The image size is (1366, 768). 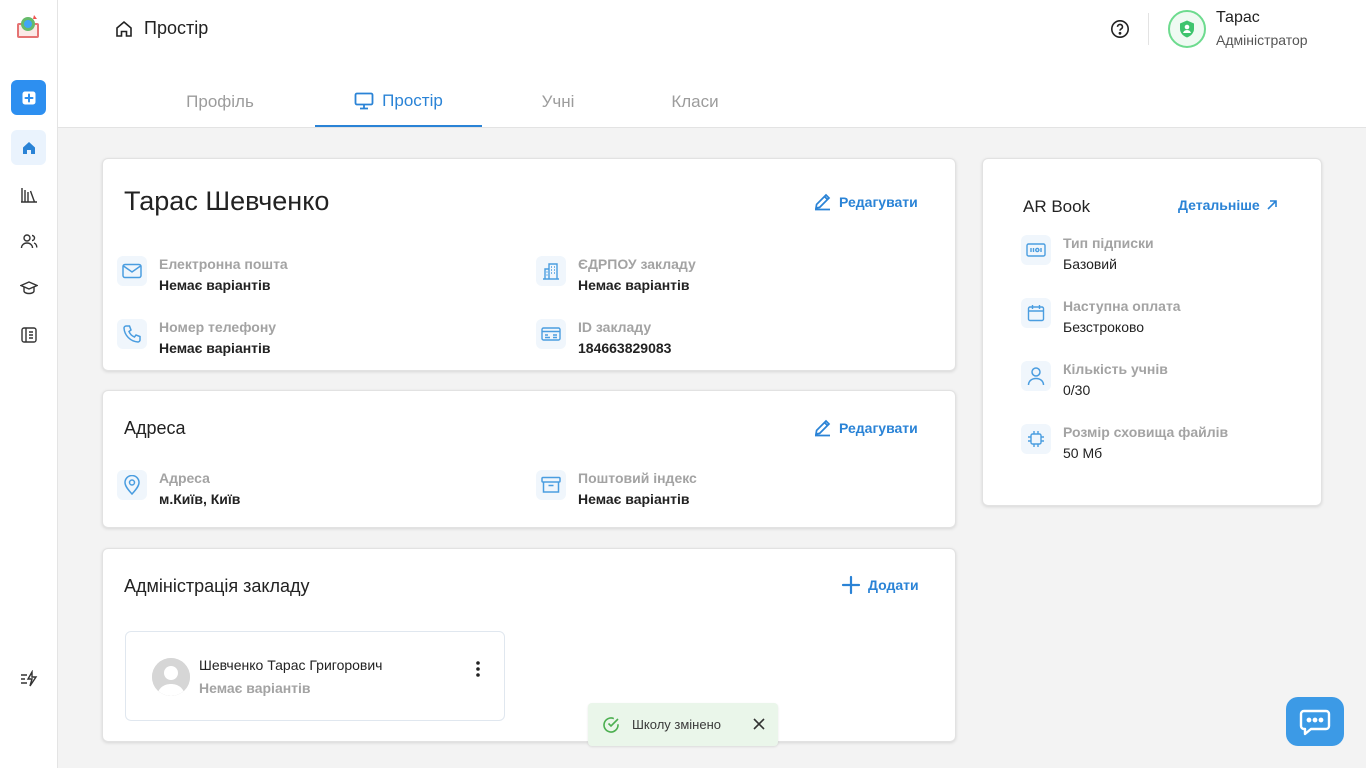 I want to click on administration-title: Адміністрація закладу, so click(x=217, y=586).